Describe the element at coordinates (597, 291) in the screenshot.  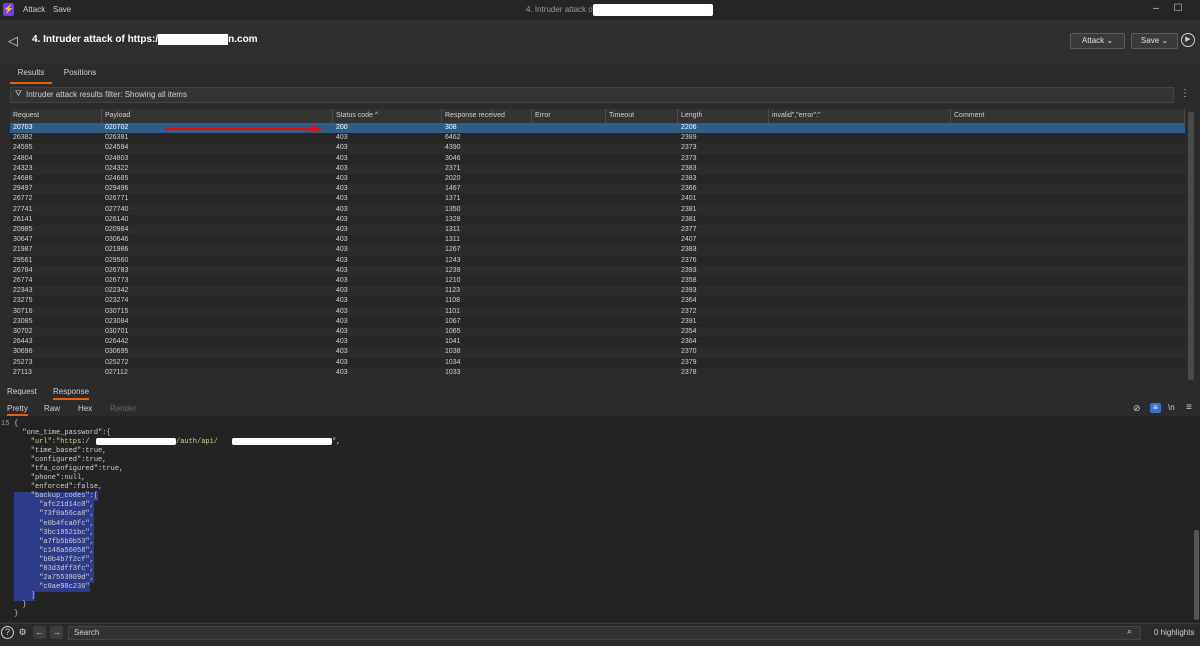
I see `table-row: 22343 022342 403 1123 2393` at that location.